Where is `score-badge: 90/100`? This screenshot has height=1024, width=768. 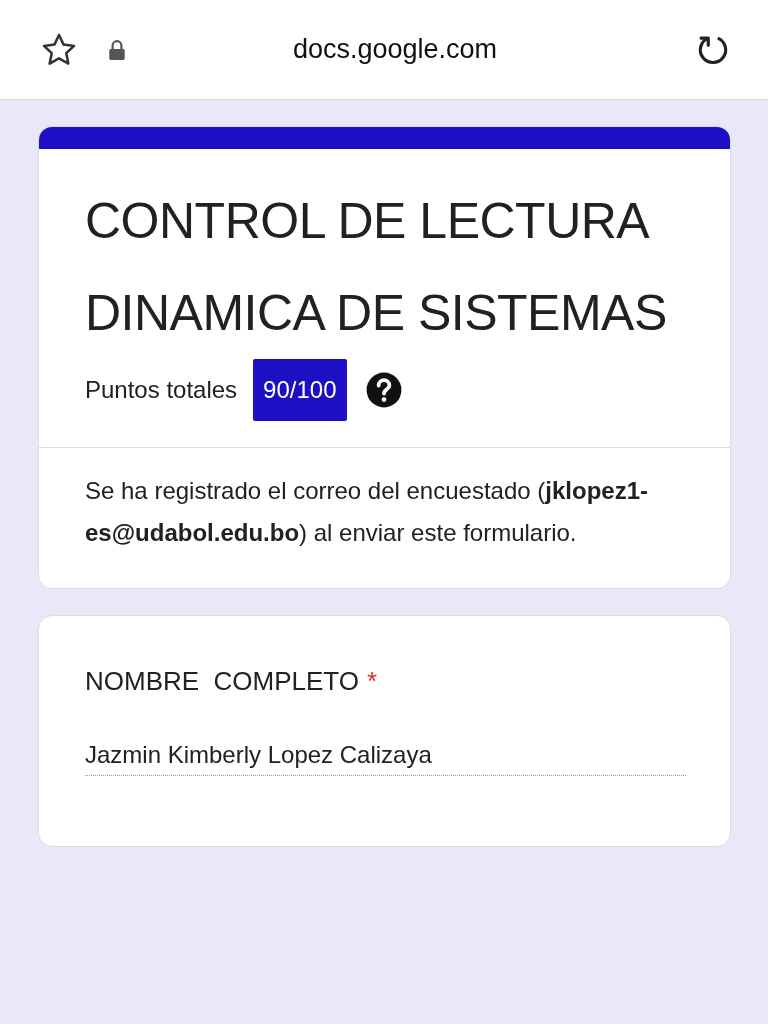 score-badge: 90/100 is located at coordinates (300, 390).